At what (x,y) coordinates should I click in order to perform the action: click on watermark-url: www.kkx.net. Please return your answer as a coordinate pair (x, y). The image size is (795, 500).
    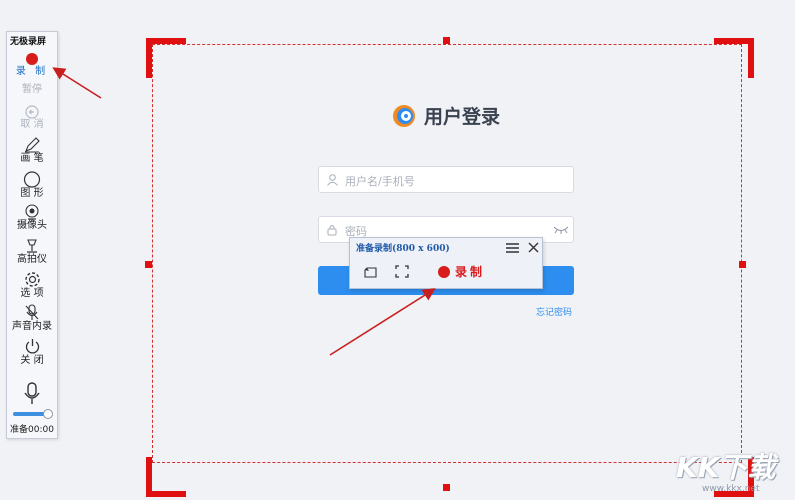
    Looking at the image, I should click on (731, 489).